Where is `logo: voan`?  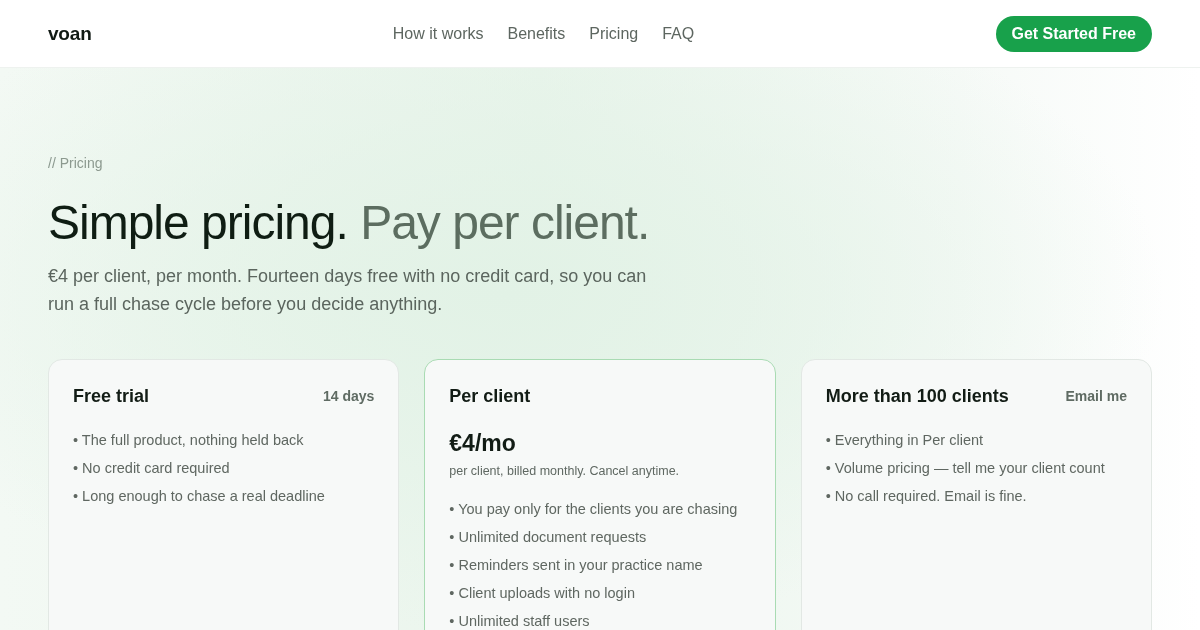 logo: voan is located at coordinates (70, 33).